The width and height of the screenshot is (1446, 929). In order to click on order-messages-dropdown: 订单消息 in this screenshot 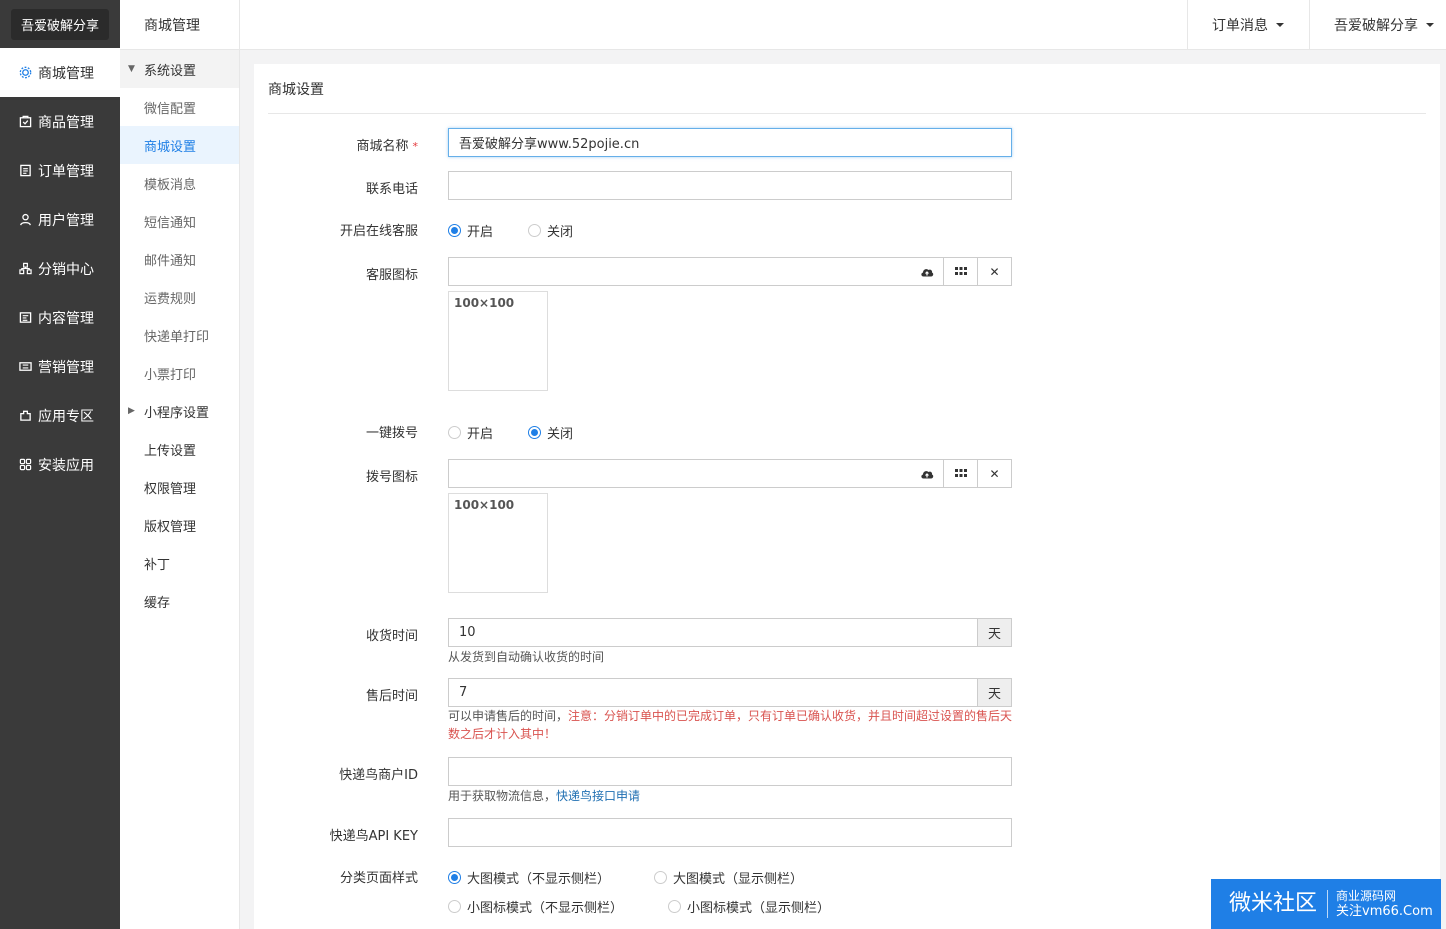, I will do `click(1248, 25)`.